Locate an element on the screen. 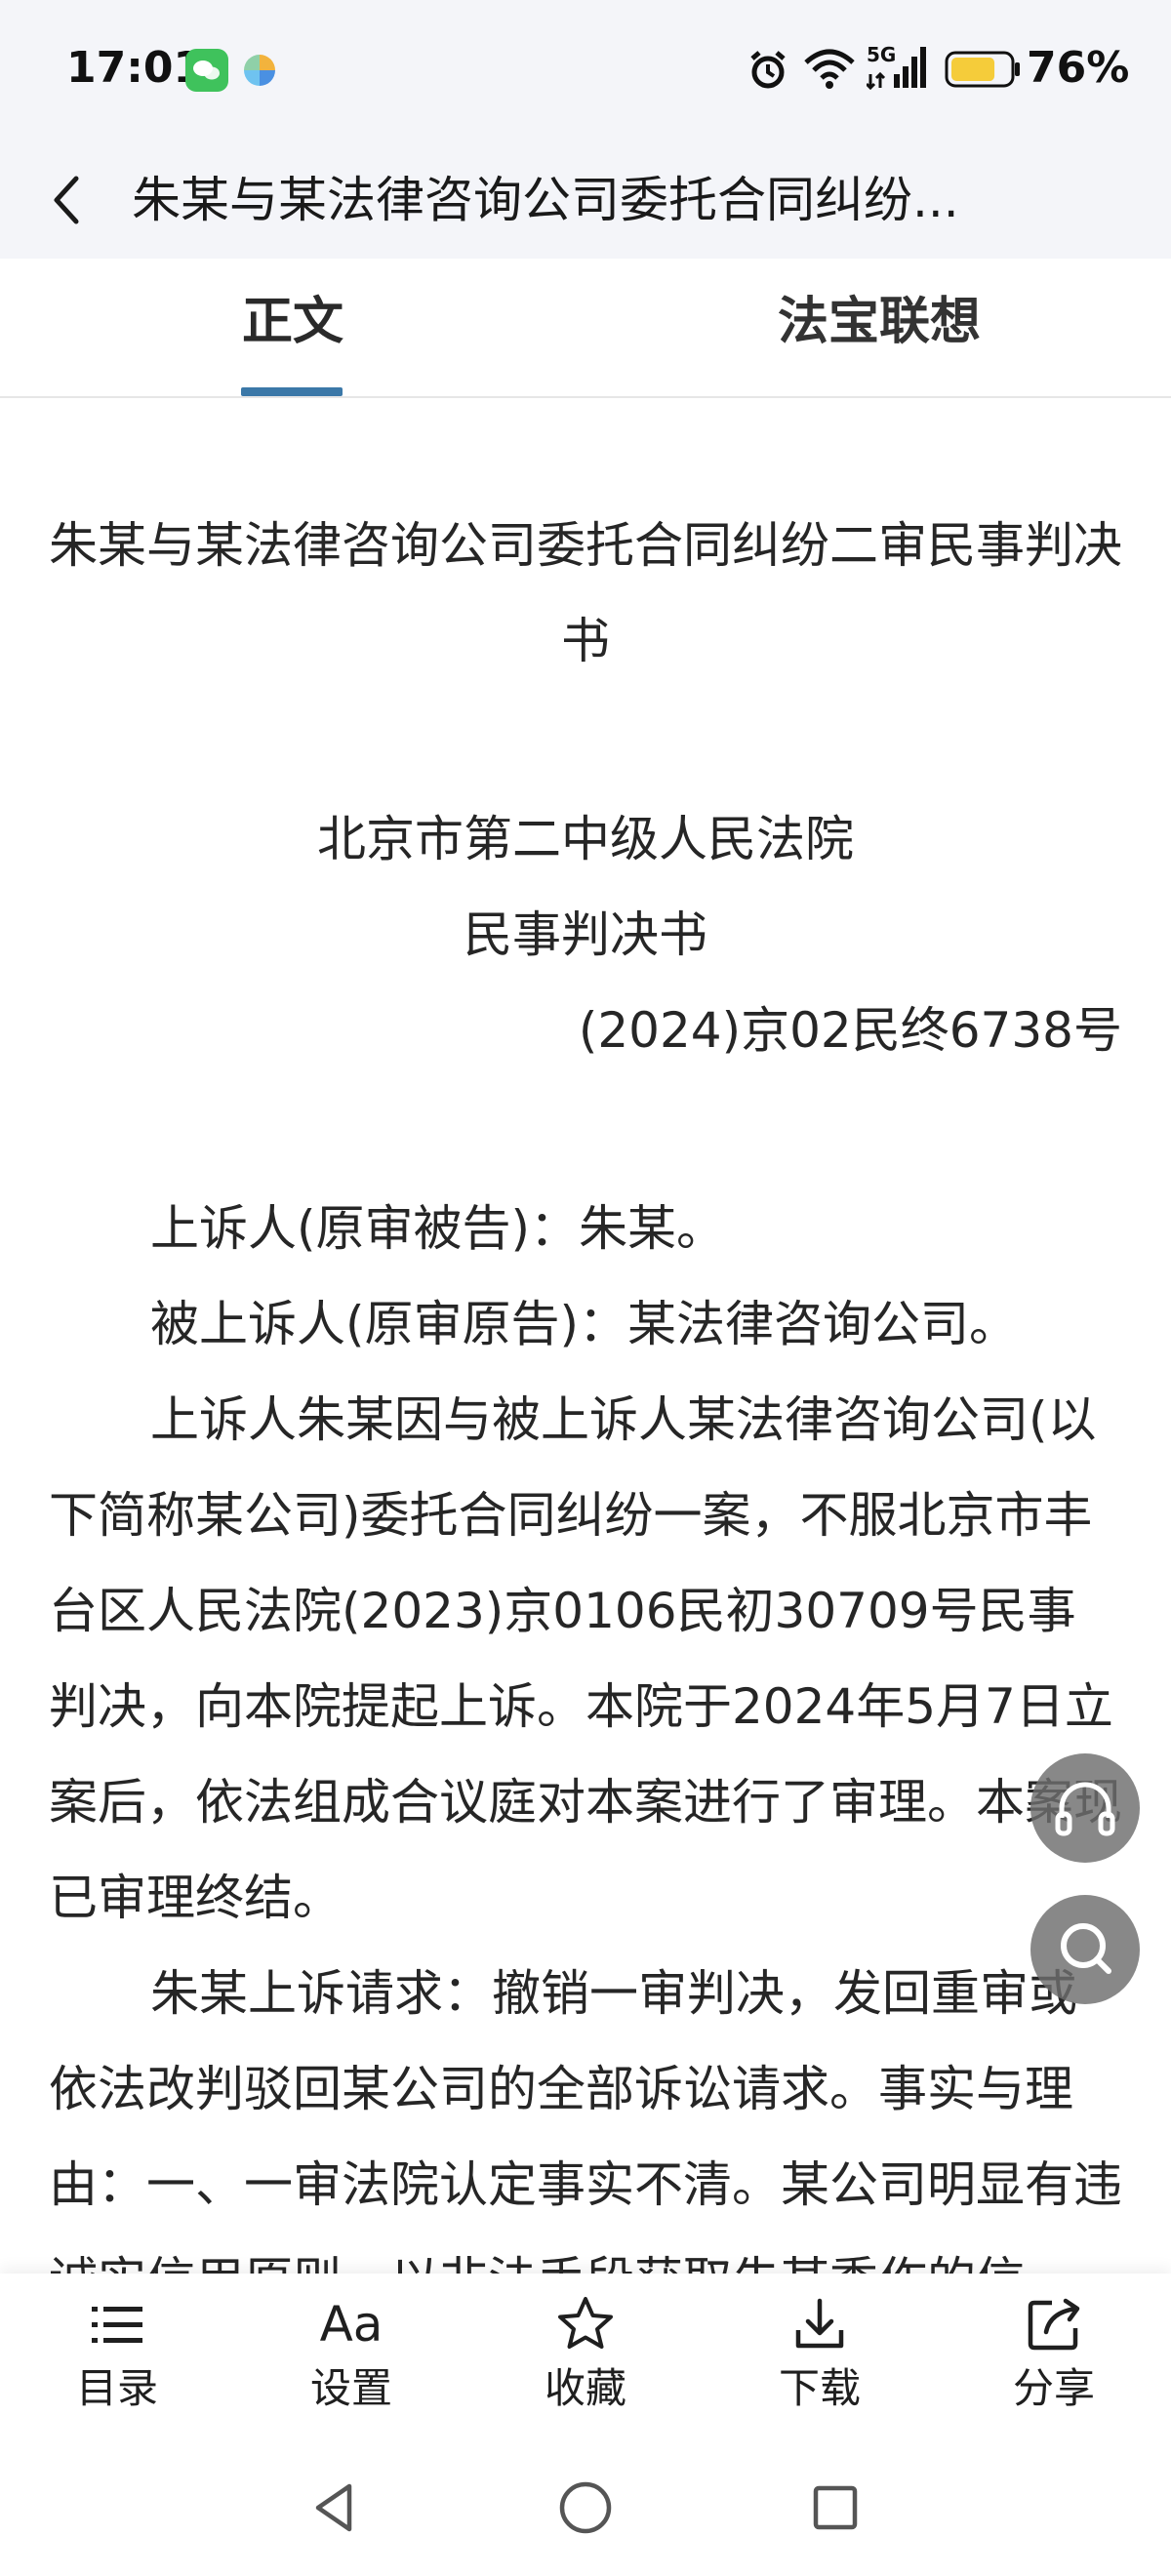  alarm-icon is located at coordinates (768, 70).